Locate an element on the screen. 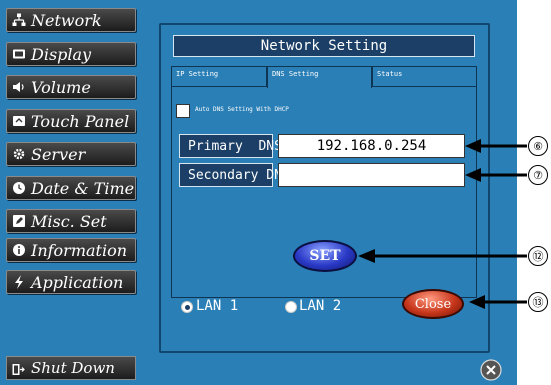  sidebar-item-misc-set: Misc. Set is located at coordinates (71, 221).